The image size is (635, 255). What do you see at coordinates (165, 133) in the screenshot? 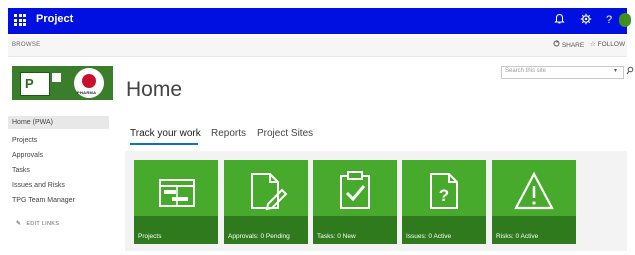
I see `tab-track-your-work: Track your work` at bounding box center [165, 133].